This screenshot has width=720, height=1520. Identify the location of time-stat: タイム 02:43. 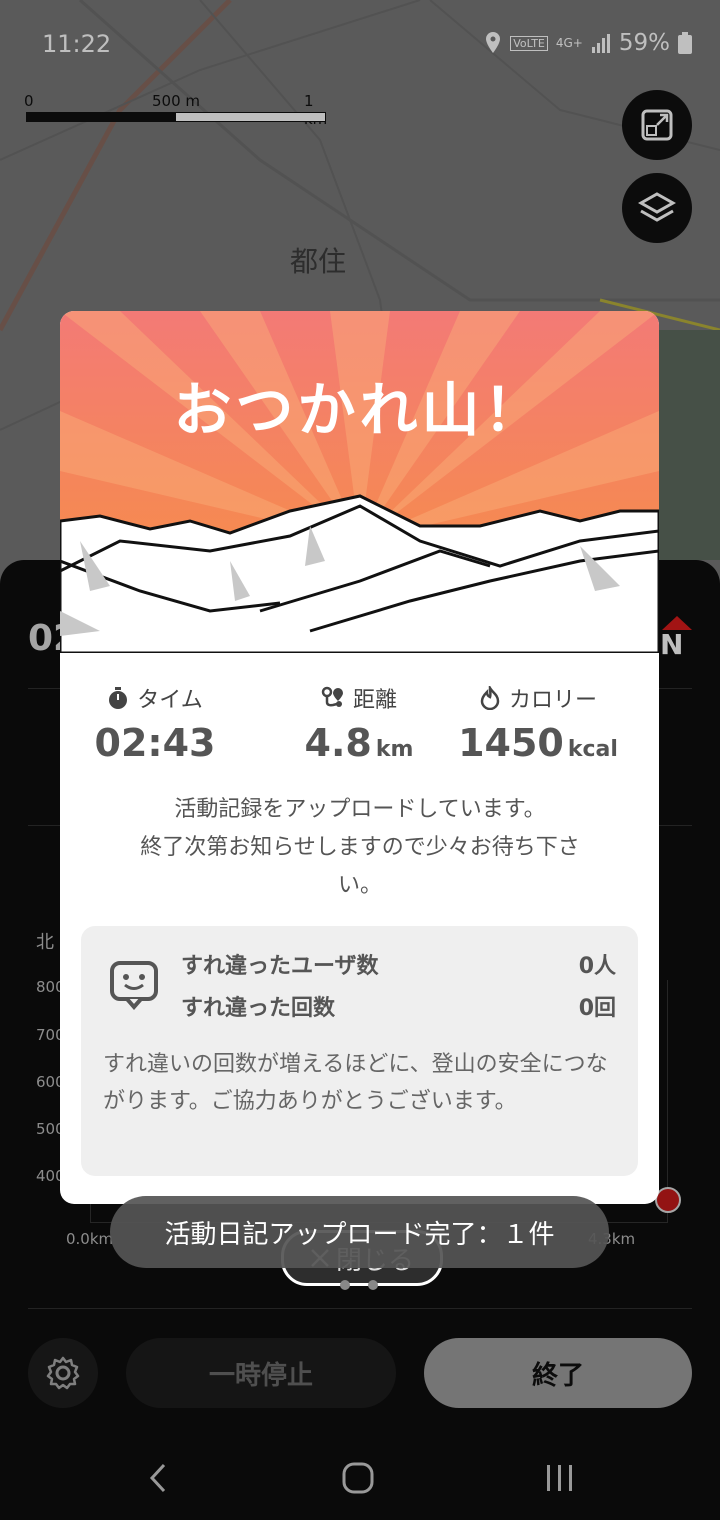
(155, 724).